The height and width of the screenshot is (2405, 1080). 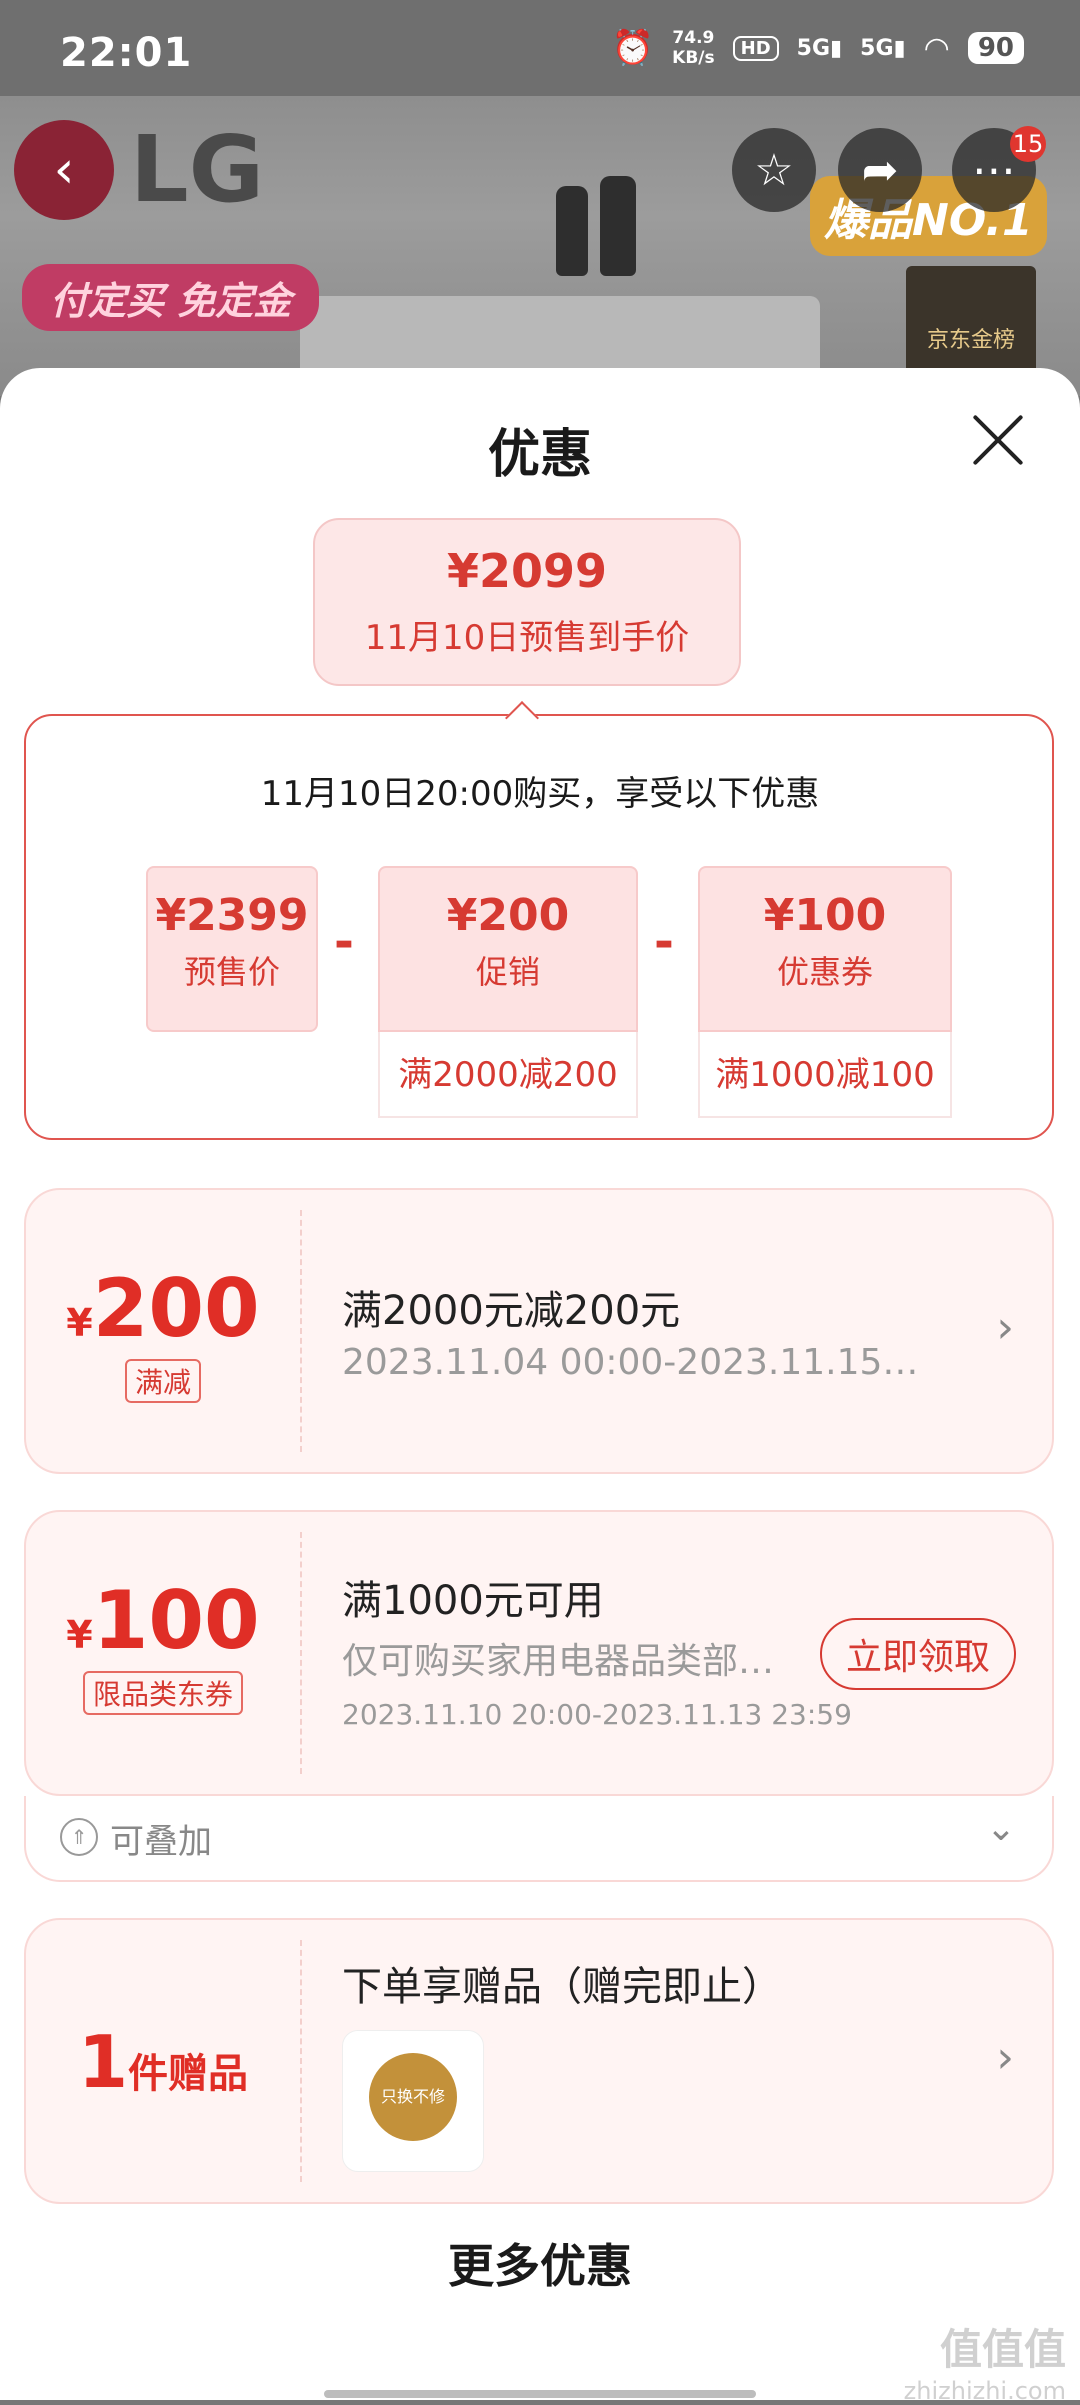 I want to click on net-speed-value: 74.9, so click(x=693, y=38).